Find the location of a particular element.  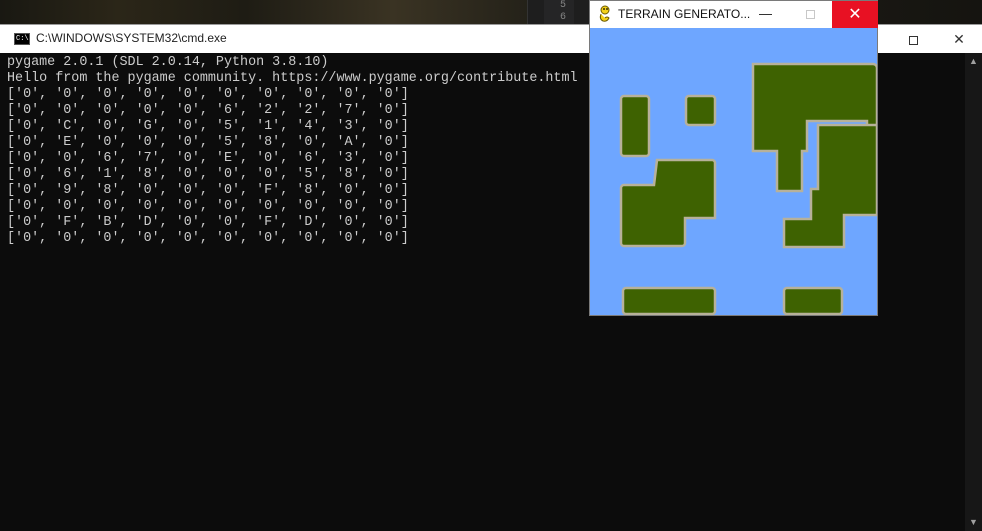

snake-icon is located at coordinates (604, 13).